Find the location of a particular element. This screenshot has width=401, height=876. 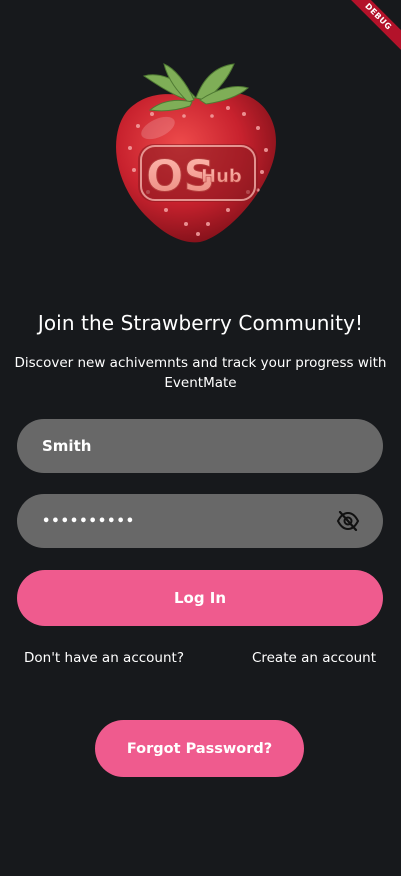

username-input is located at coordinates (201, 446).